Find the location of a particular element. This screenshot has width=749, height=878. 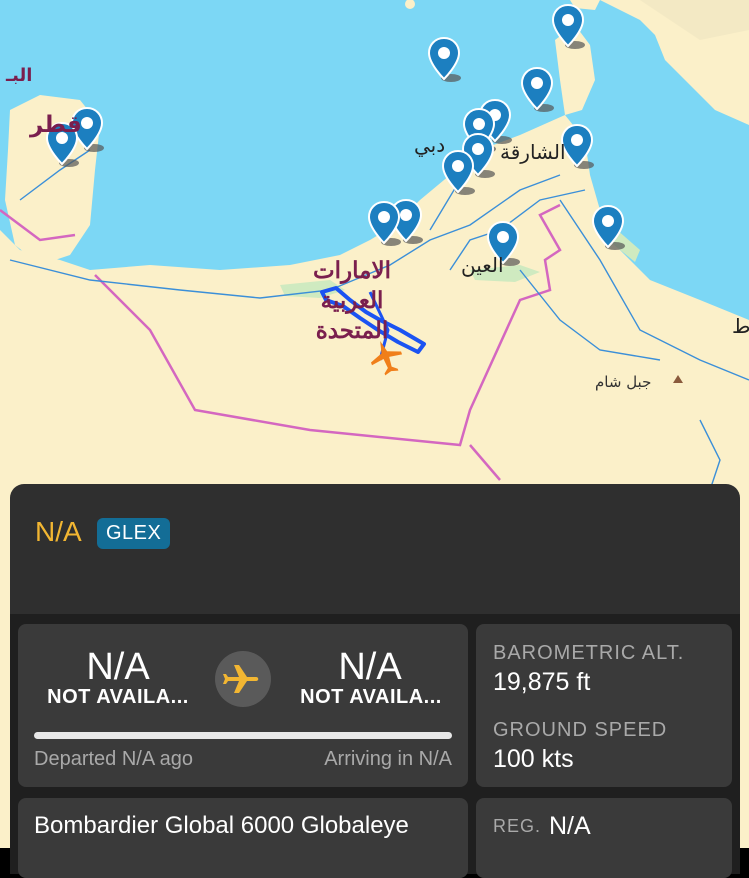

map-label-al-ain: العين is located at coordinates (482, 265).